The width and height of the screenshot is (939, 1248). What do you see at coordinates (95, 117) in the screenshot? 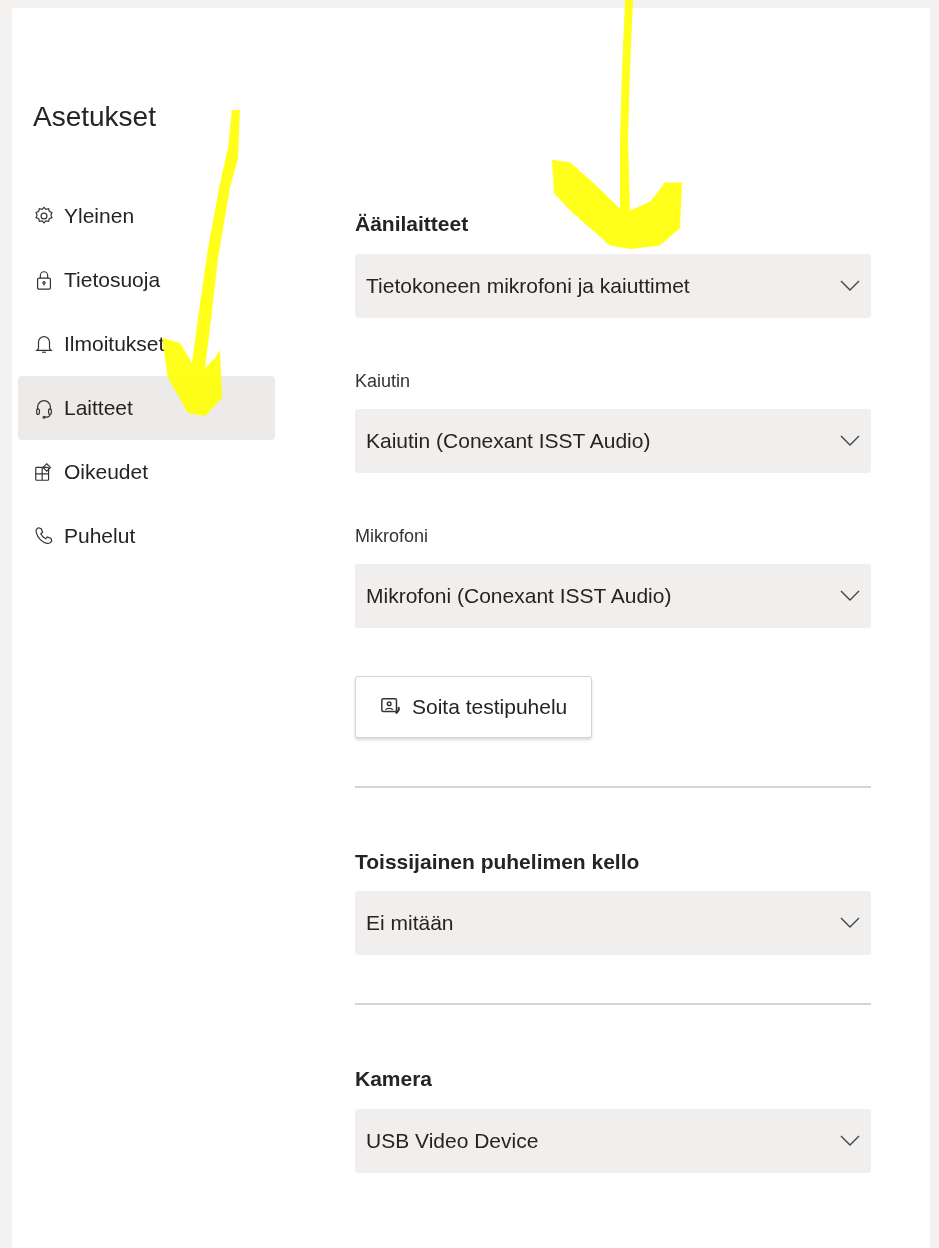
I see `page-title: Asetukset` at bounding box center [95, 117].